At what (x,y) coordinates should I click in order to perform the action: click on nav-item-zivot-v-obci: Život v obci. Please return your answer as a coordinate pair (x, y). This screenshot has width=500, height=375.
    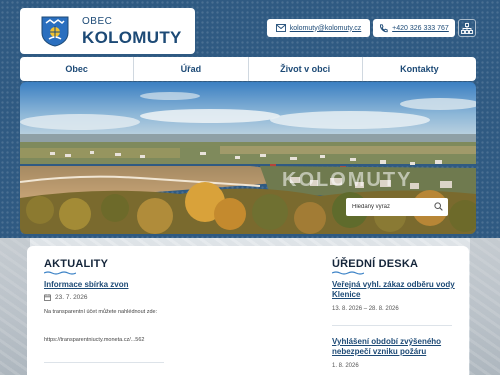
    Looking at the image, I should click on (306, 69).